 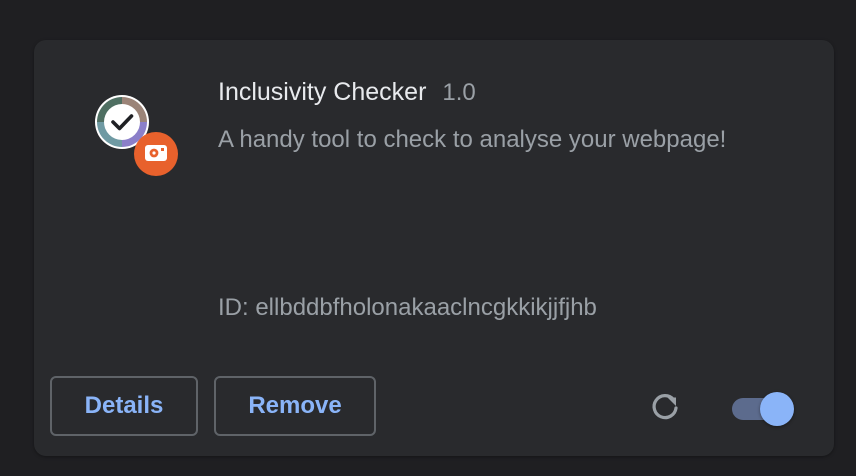 I want to click on enable-toggle, so click(x=763, y=409).